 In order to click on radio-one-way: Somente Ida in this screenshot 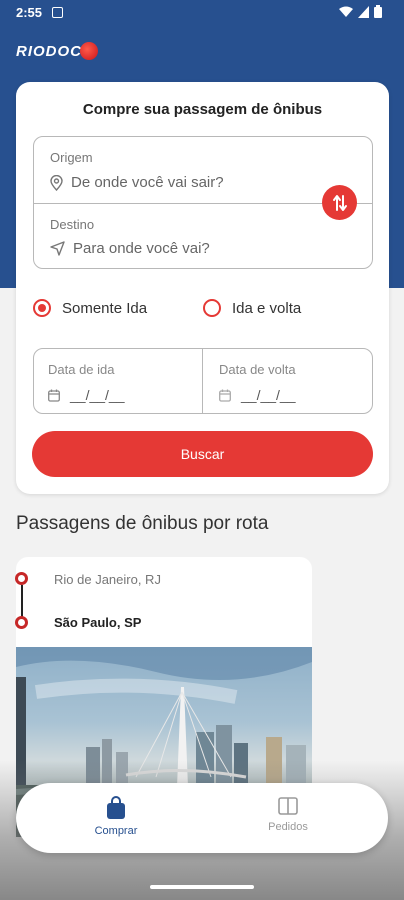, I will do `click(90, 308)`.